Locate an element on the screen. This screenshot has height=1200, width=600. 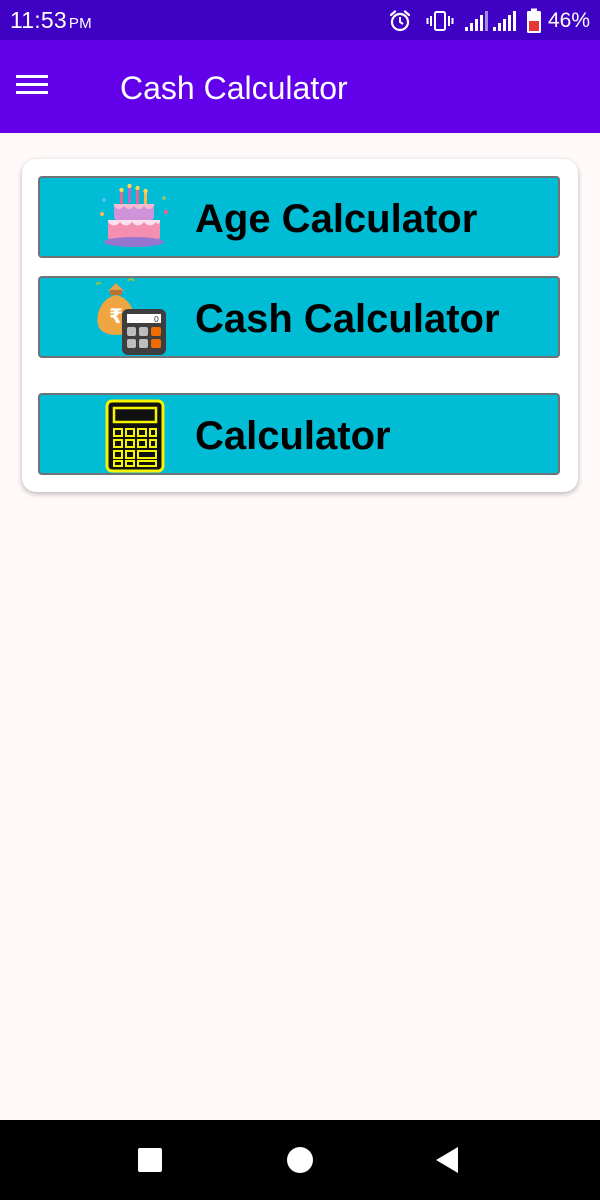
calculator-button: Calculator is located at coordinates (299, 434).